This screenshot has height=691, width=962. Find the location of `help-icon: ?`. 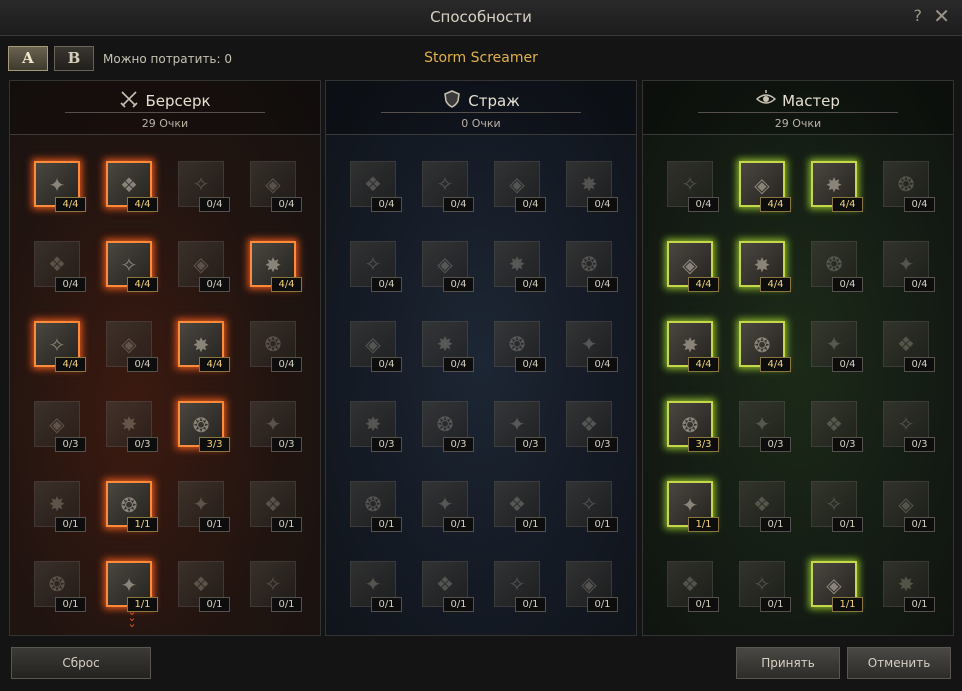

help-icon: ? is located at coordinates (918, 15).